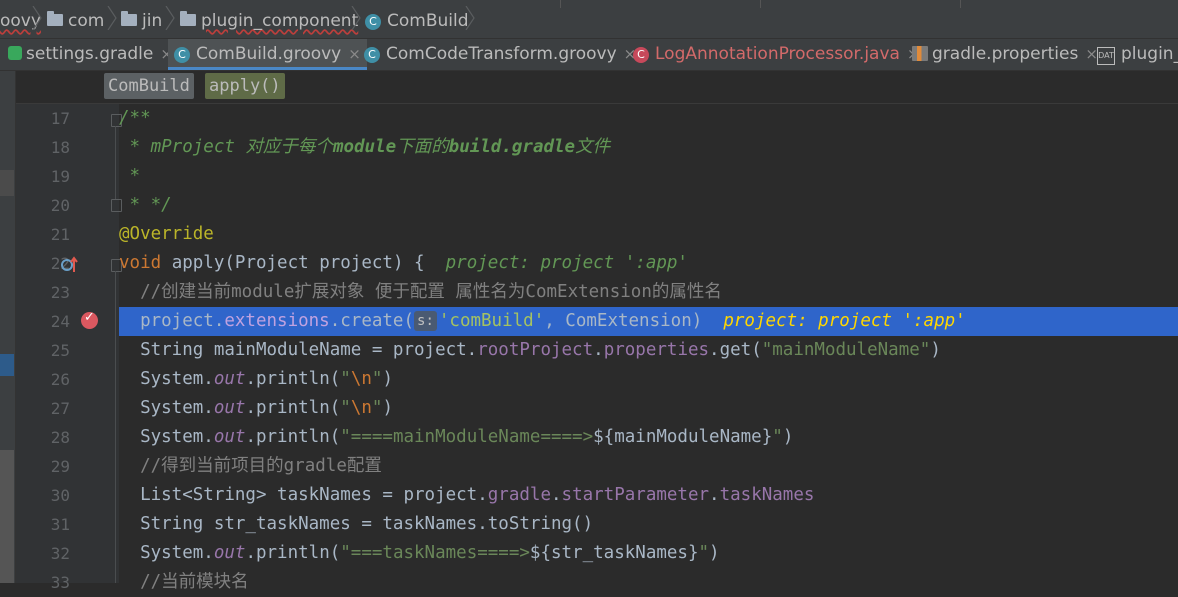  Describe the element at coordinates (269, 19) in the screenshot. I see `breadcrumb-item-plugin-component: plugin_component` at that location.